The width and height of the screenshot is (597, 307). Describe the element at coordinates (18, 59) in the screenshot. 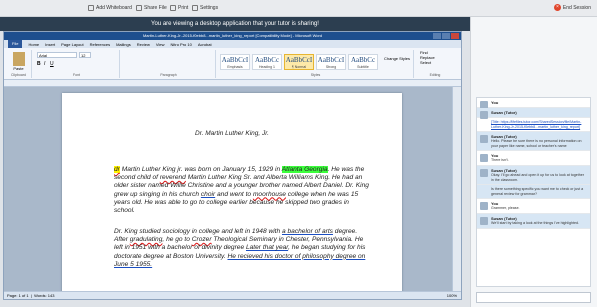

I see `paste-icon` at that location.